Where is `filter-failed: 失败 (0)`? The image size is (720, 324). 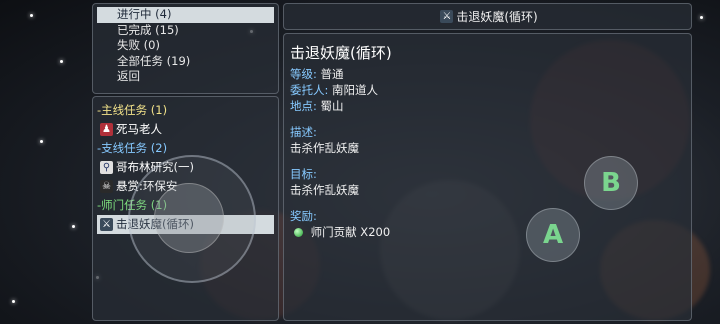 filter-failed: 失败 (0) is located at coordinates (185, 46).